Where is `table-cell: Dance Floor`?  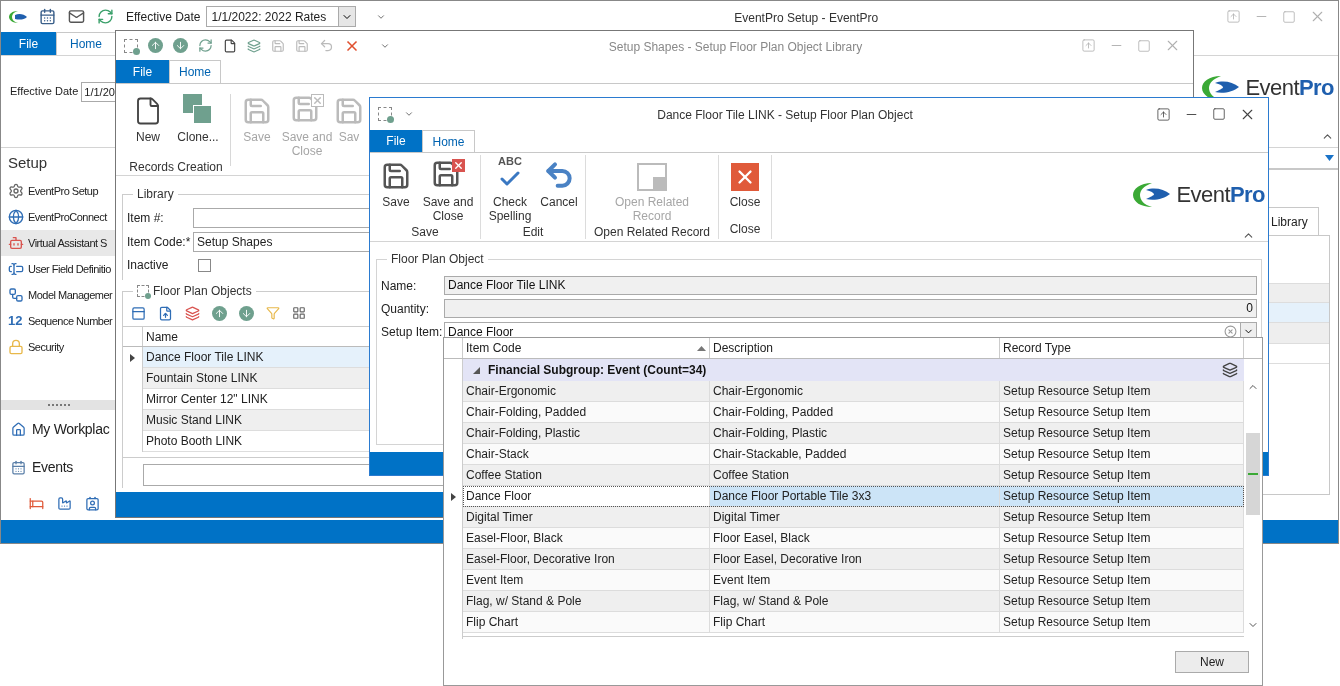 table-cell: Dance Floor is located at coordinates (586, 496).